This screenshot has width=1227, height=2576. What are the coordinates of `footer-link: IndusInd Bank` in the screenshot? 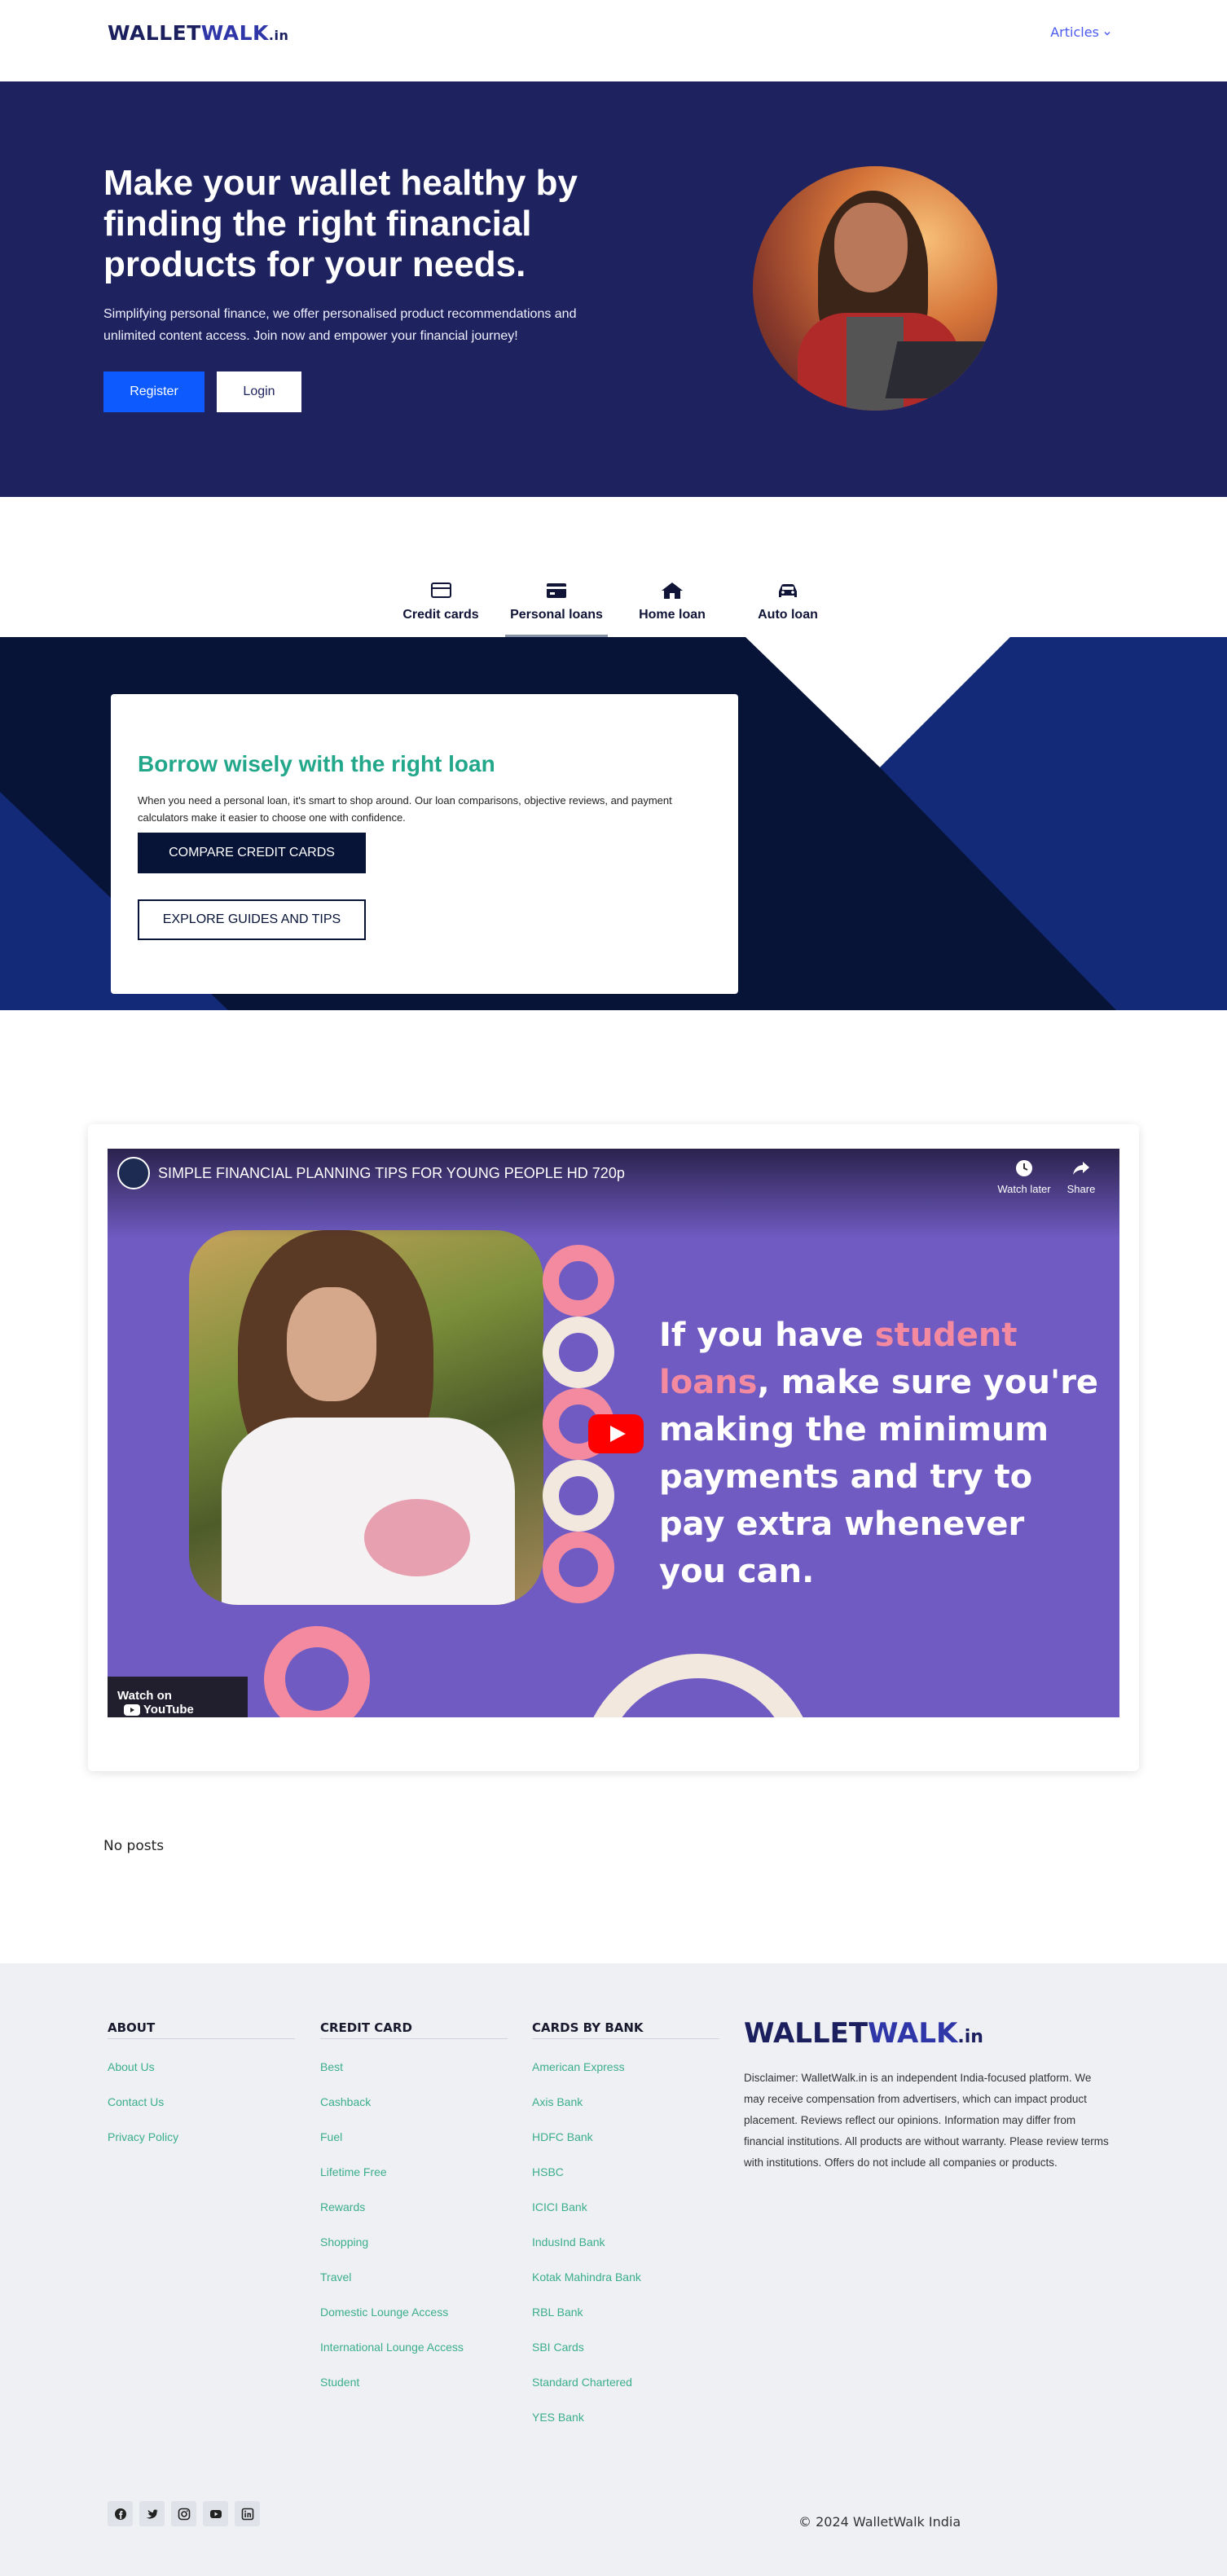 It's located at (625, 2252).